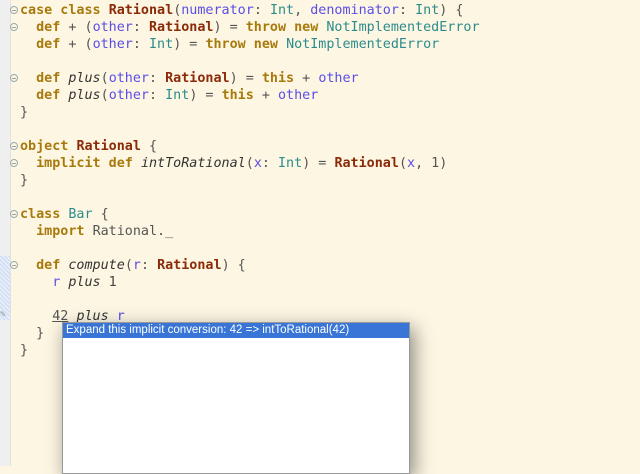 Image resolution: width=640 pixels, height=474 pixels. I want to click on code-token: import, so click(56, 231).